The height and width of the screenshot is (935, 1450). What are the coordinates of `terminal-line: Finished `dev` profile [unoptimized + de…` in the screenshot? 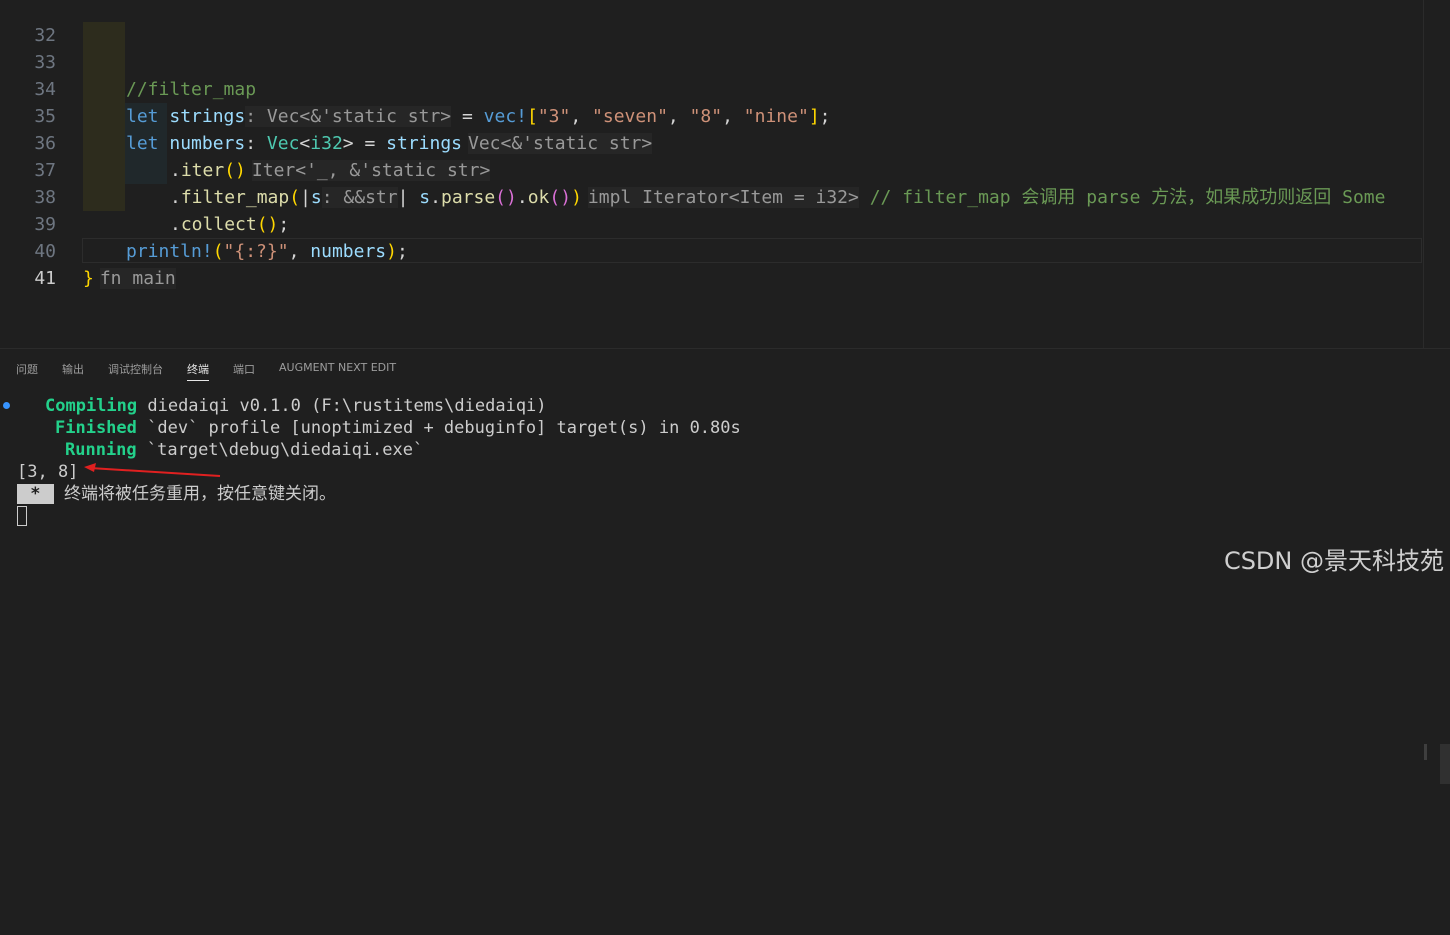 It's located at (398, 428).